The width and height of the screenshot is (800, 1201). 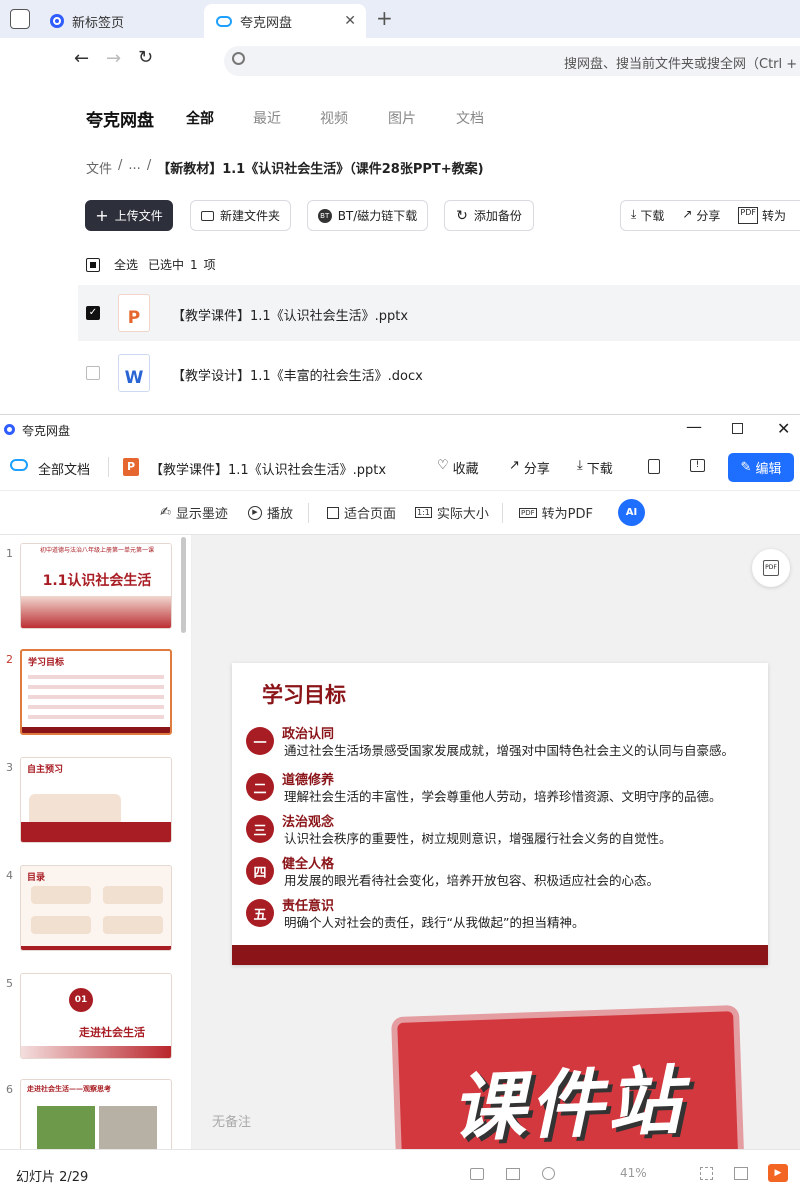 I want to click on new-folder-button: 新建文件夹, so click(x=240, y=215).